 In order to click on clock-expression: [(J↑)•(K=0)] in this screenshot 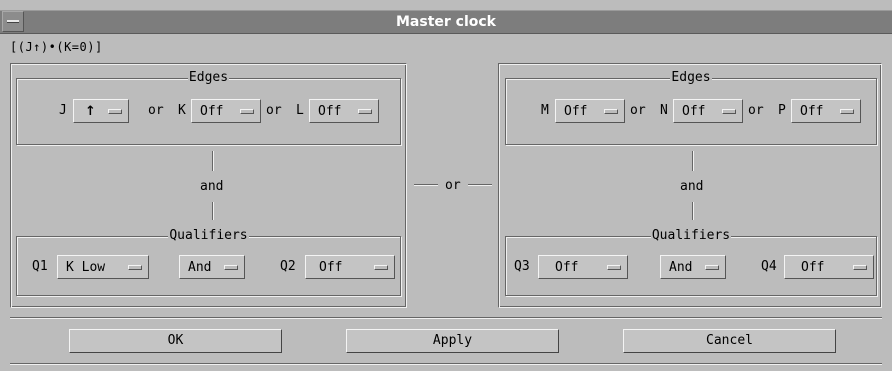, I will do `click(56, 47)`.